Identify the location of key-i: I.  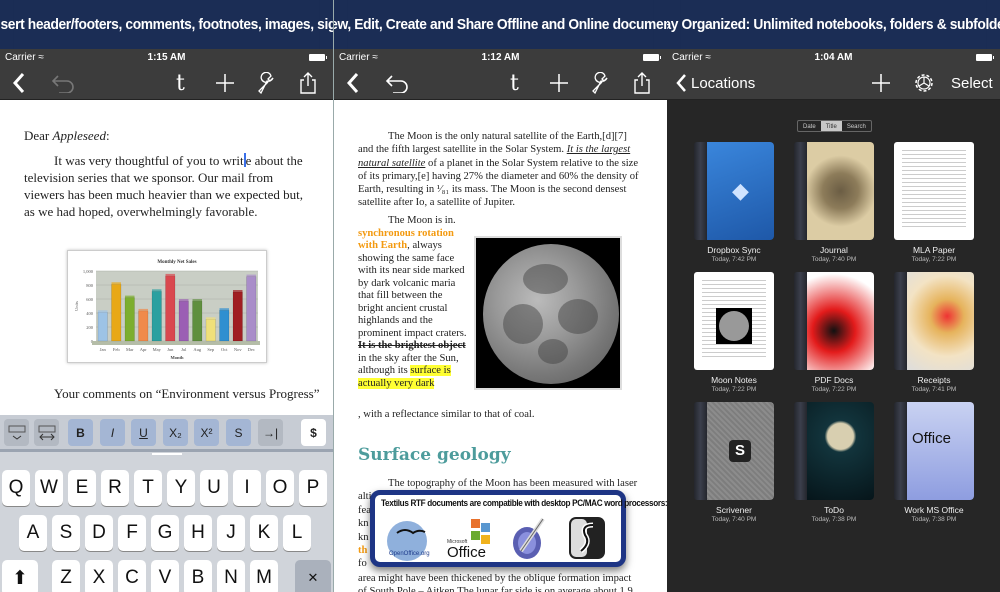
(247, 488).